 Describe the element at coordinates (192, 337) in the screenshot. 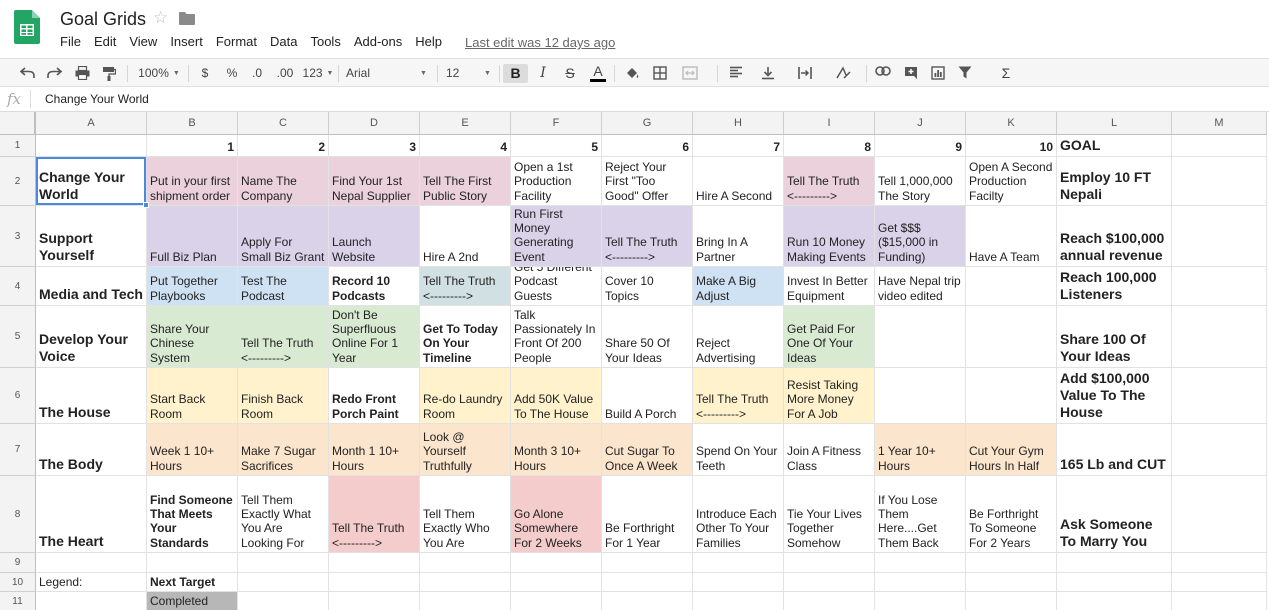

I see `goal-step-cell: Share Your Chinese System` at that location.